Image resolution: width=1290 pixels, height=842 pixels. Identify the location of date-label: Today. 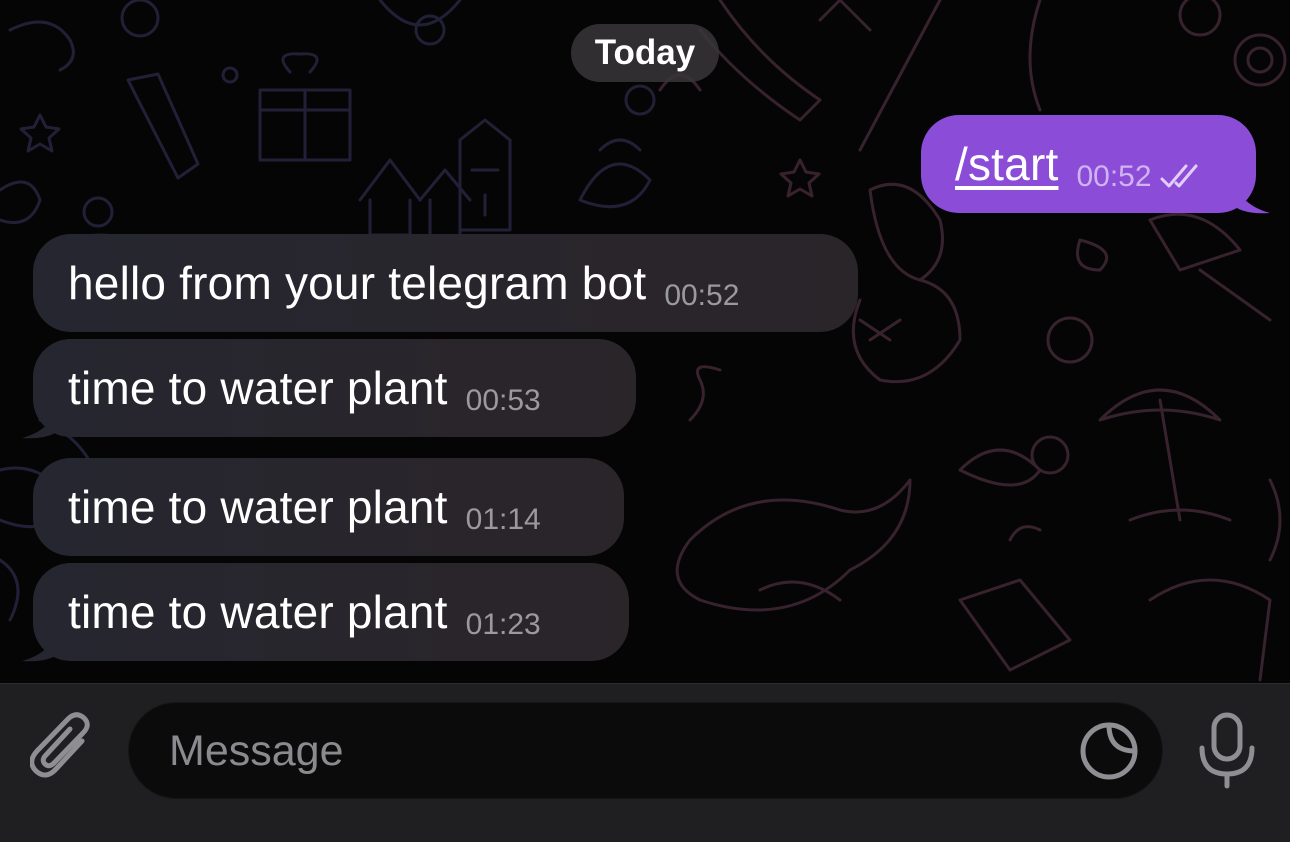
(645, 52).